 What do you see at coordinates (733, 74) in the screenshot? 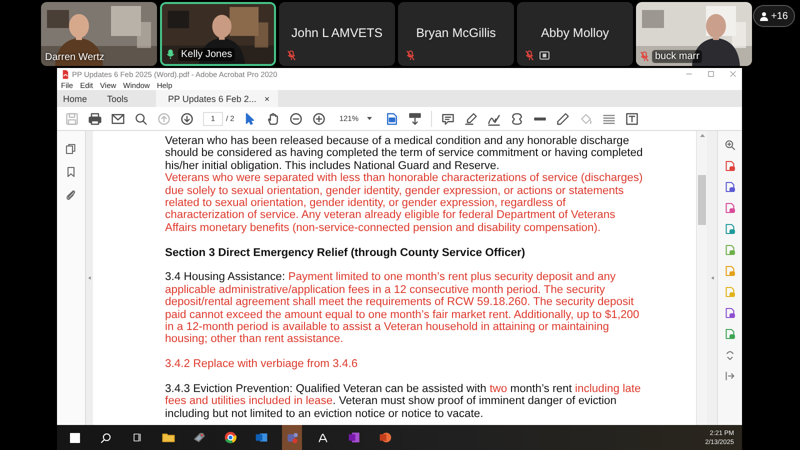
I see `close-icon` at bounding box center [733, 74].